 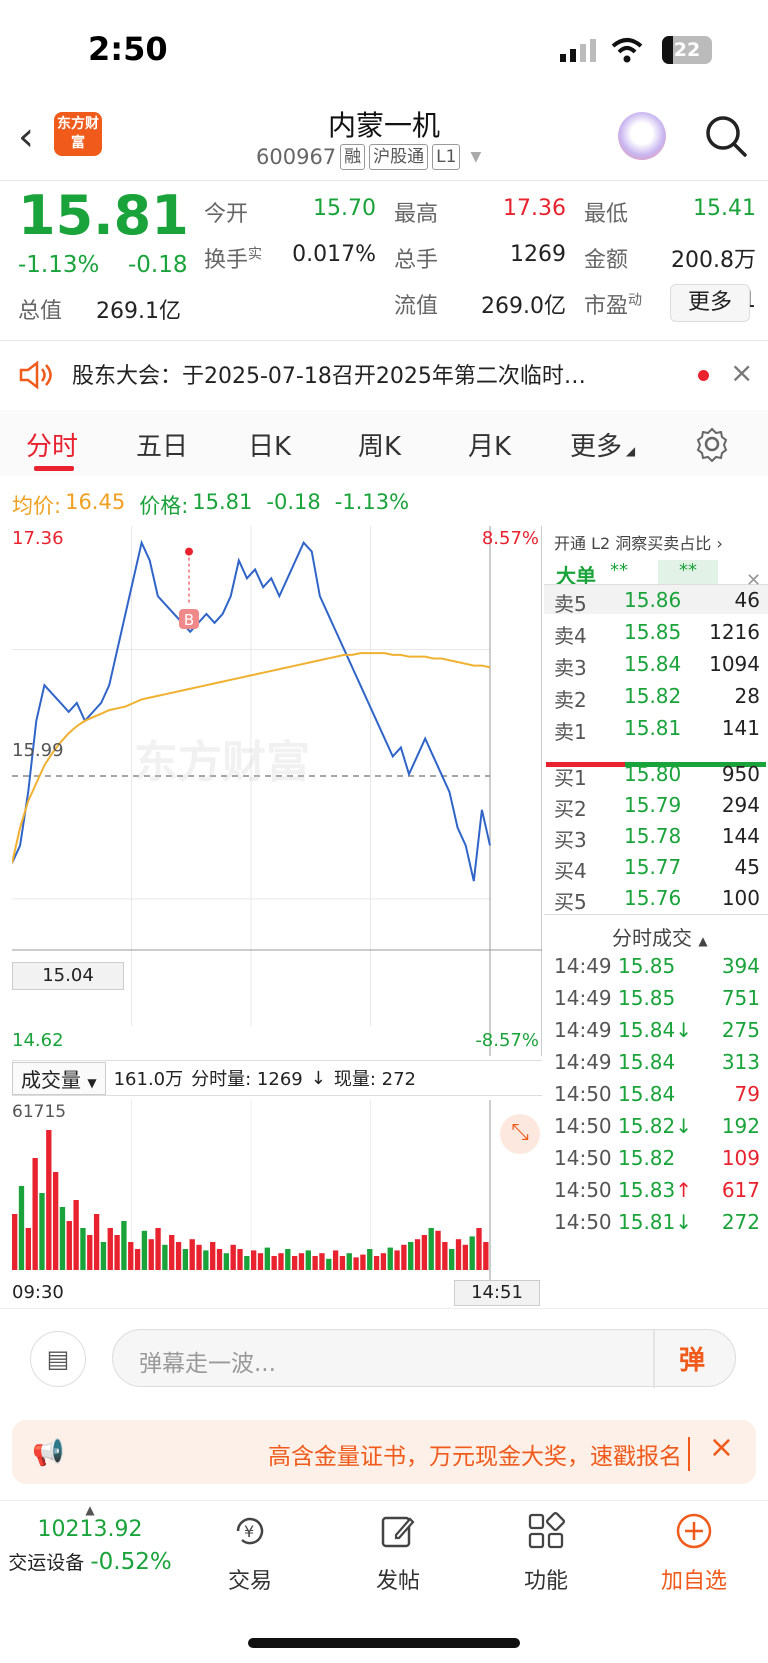 What do you see at coordinates (296, 157) in the screenshot?
I see `stock-code: 600967` at bounding box center [296, 157].